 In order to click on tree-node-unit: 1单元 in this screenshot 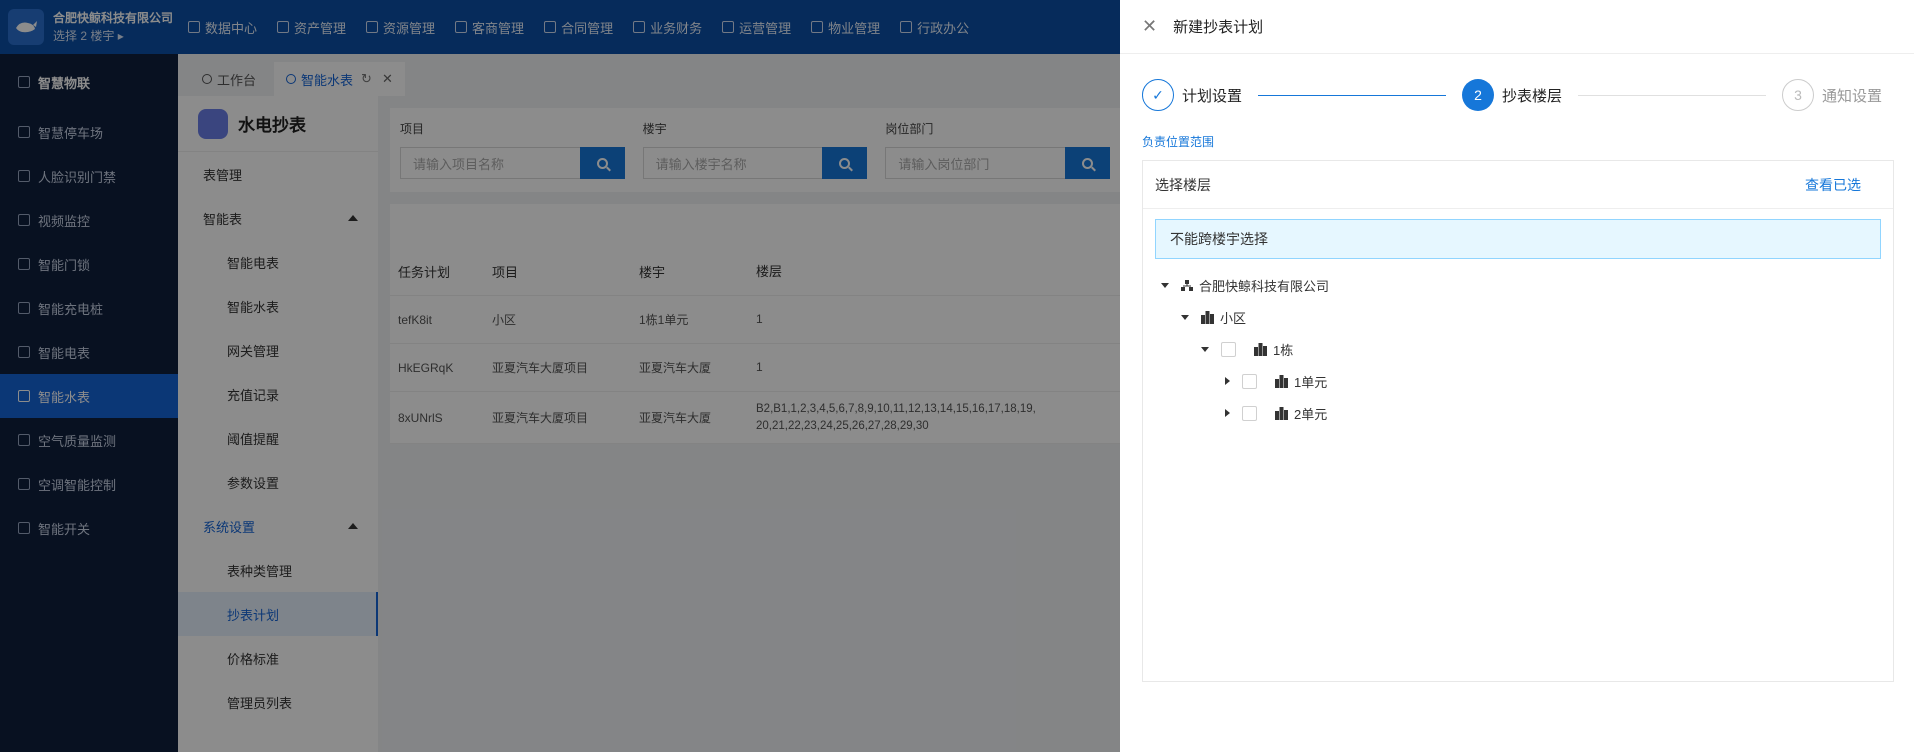, I will do `click(1518, 381)`.